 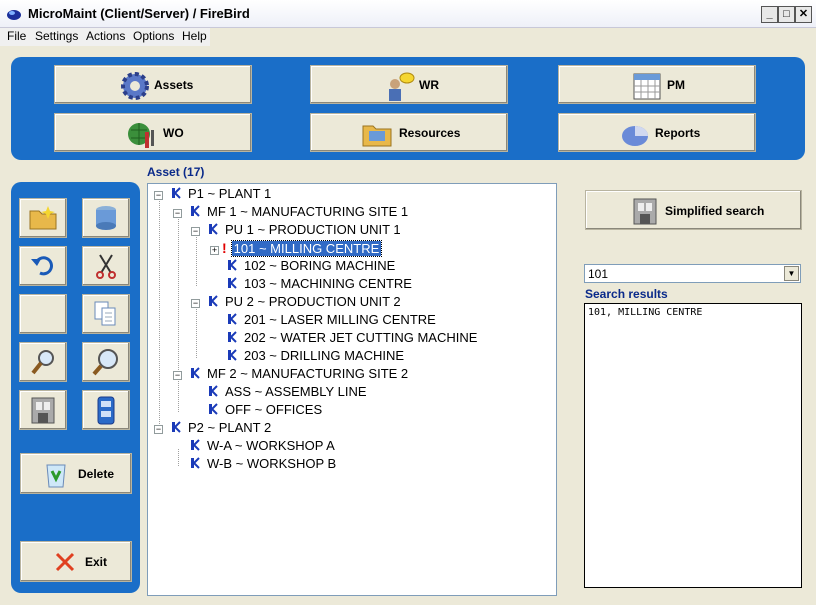 I want to click on blank-button, so click(x=43, y=314).